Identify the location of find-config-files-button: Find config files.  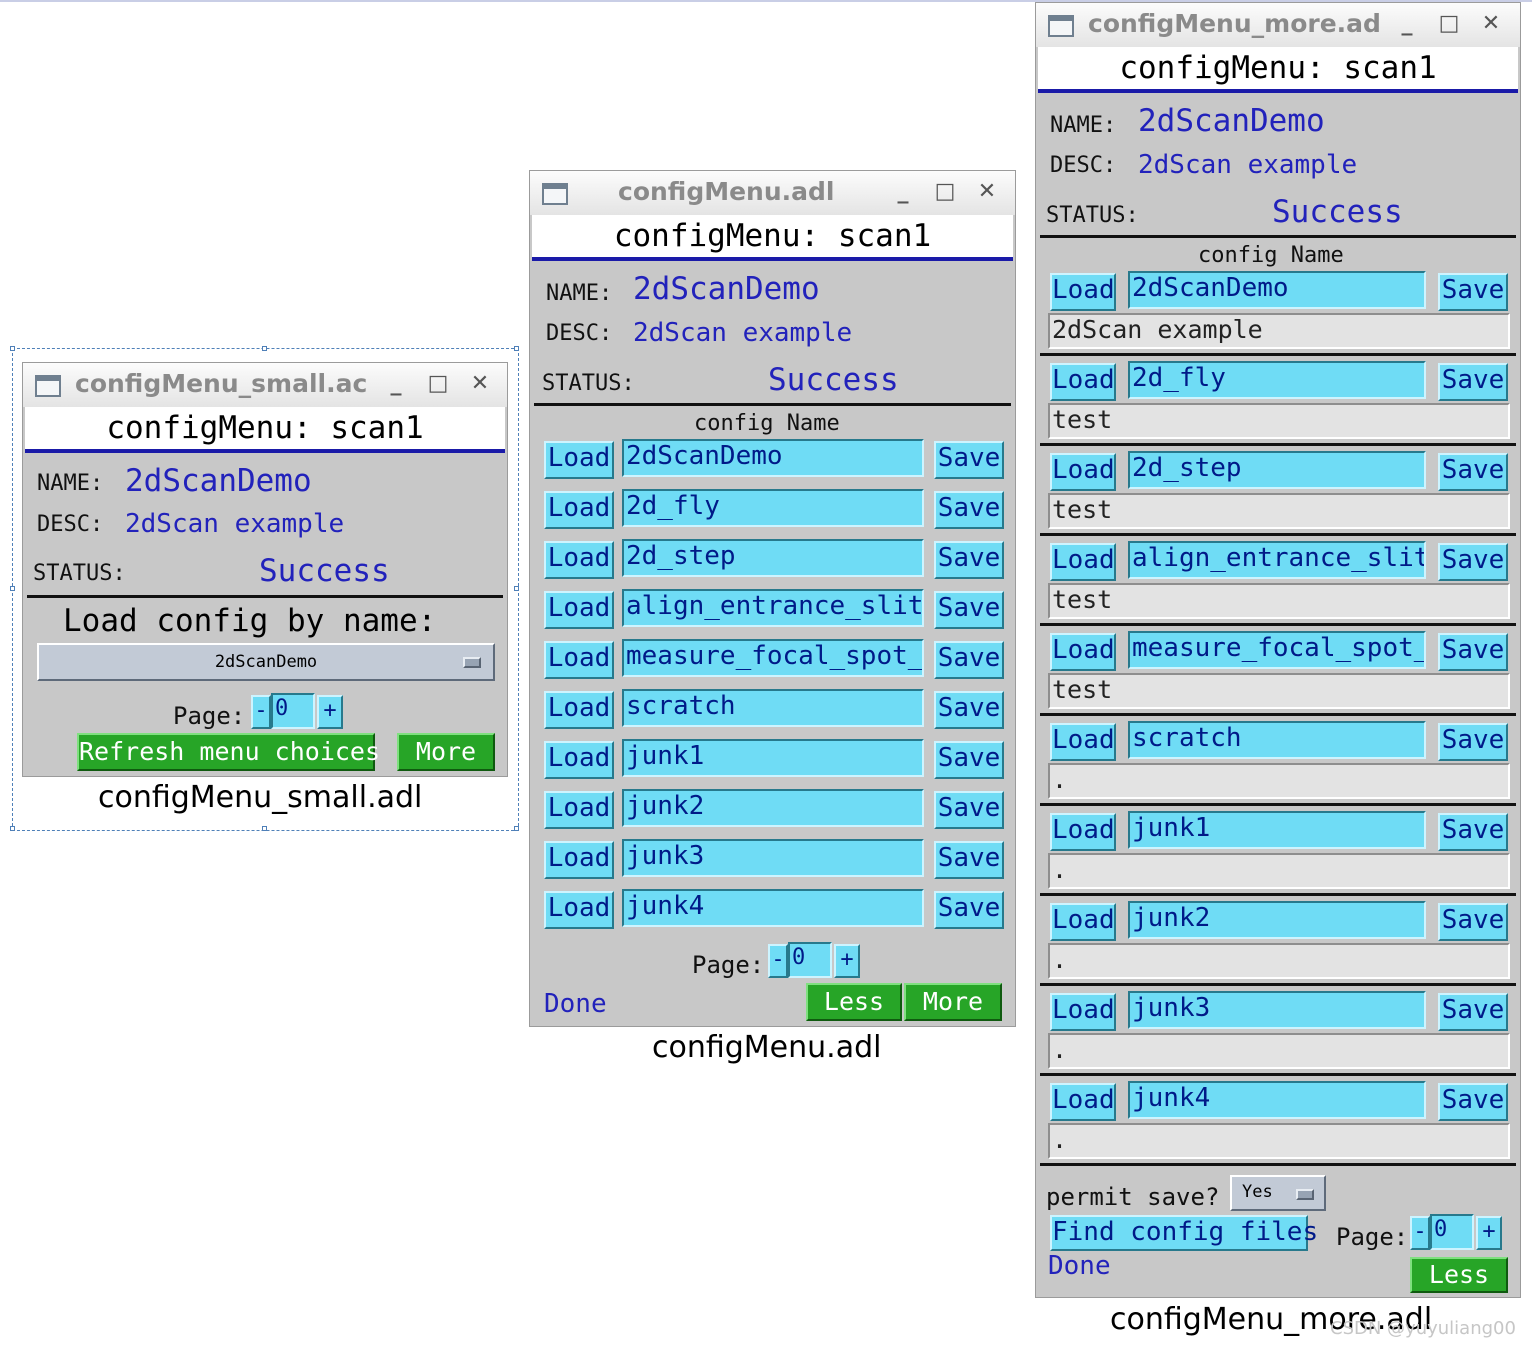
(1184, 1233).